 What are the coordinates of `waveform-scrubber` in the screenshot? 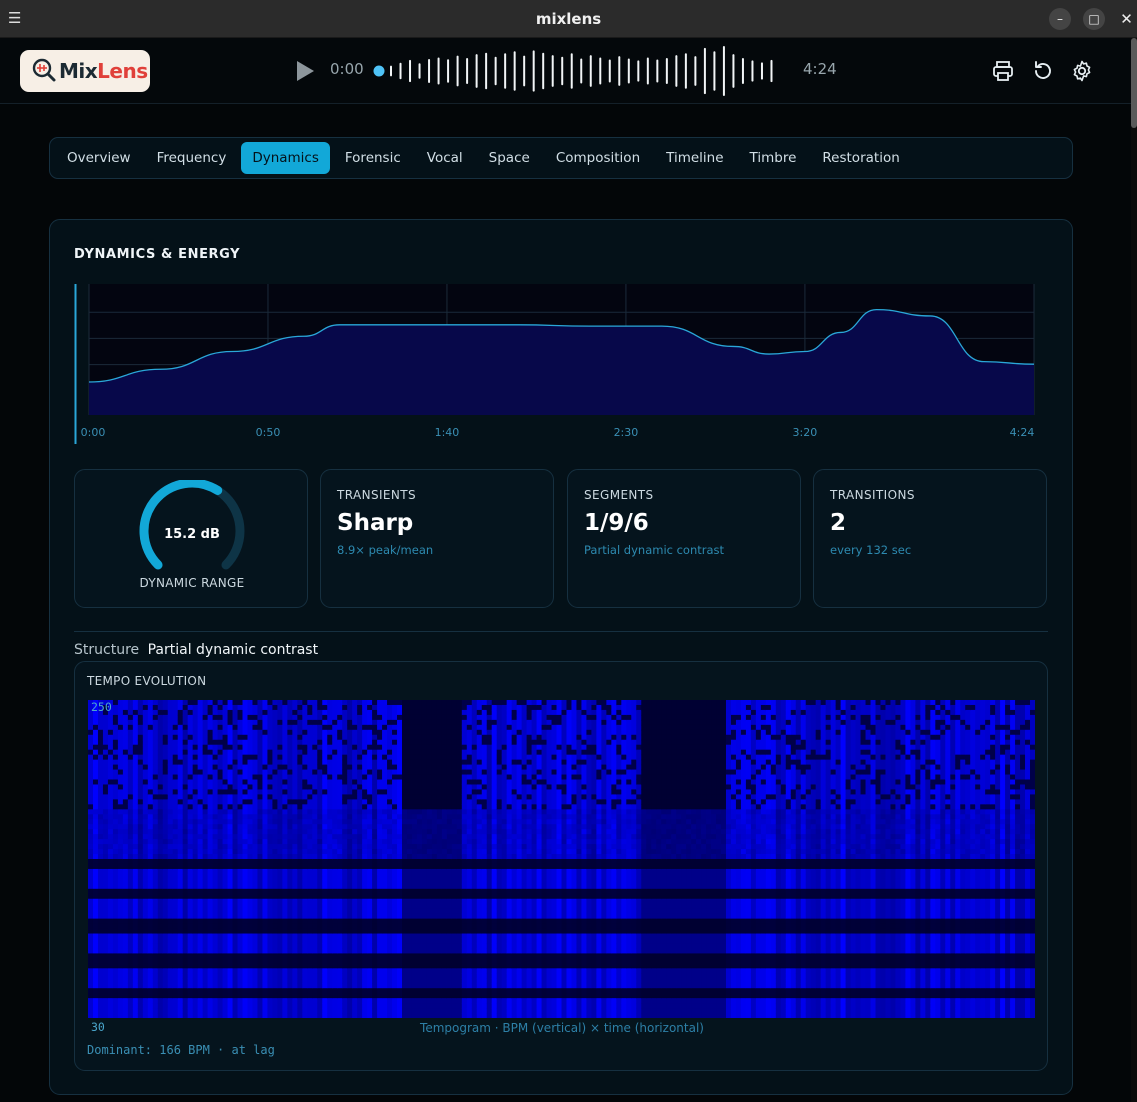 It's located at (581, 71).